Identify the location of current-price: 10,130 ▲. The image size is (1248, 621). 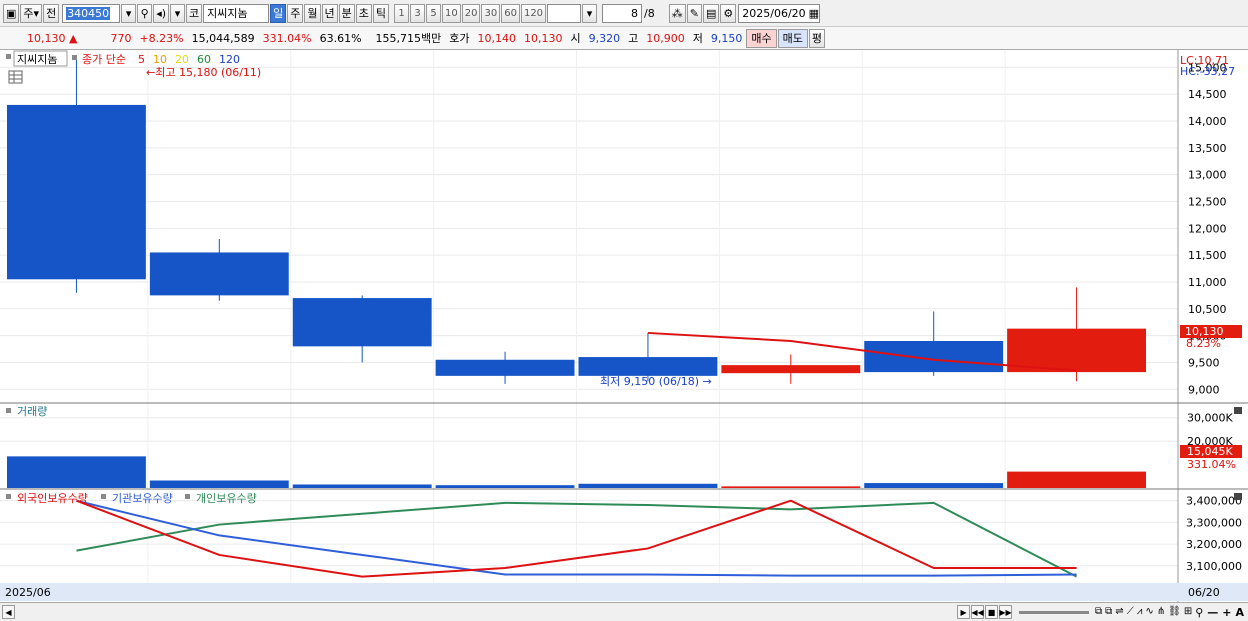
(42, 38).